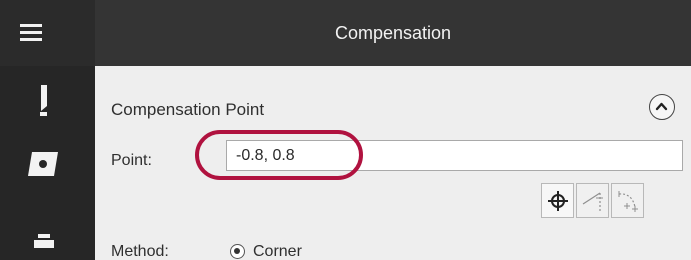  I want to click on radio-selected-dot, so click(237, 251).